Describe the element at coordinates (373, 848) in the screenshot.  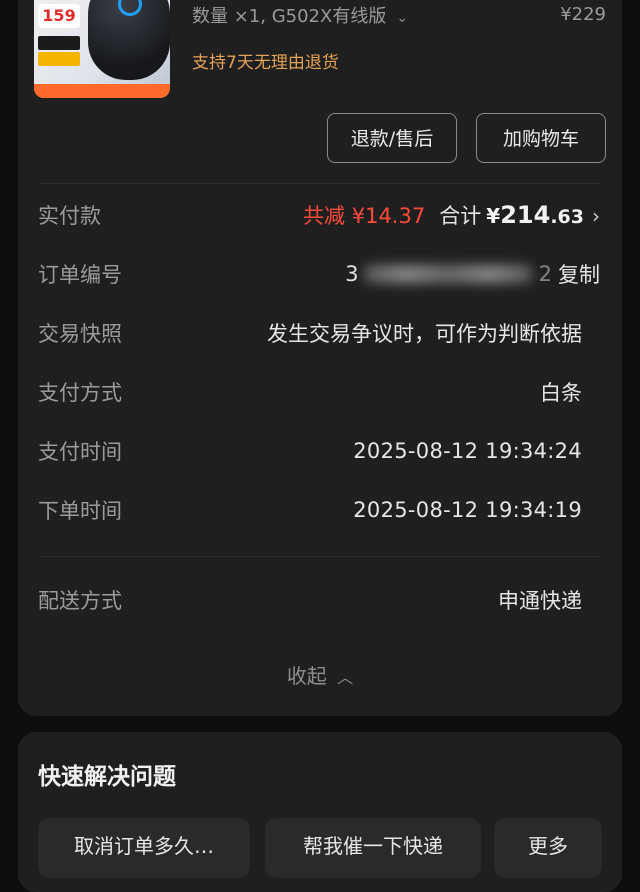
I see `quick-chip-urge-delivery: 帮我催一下快递` at that location.